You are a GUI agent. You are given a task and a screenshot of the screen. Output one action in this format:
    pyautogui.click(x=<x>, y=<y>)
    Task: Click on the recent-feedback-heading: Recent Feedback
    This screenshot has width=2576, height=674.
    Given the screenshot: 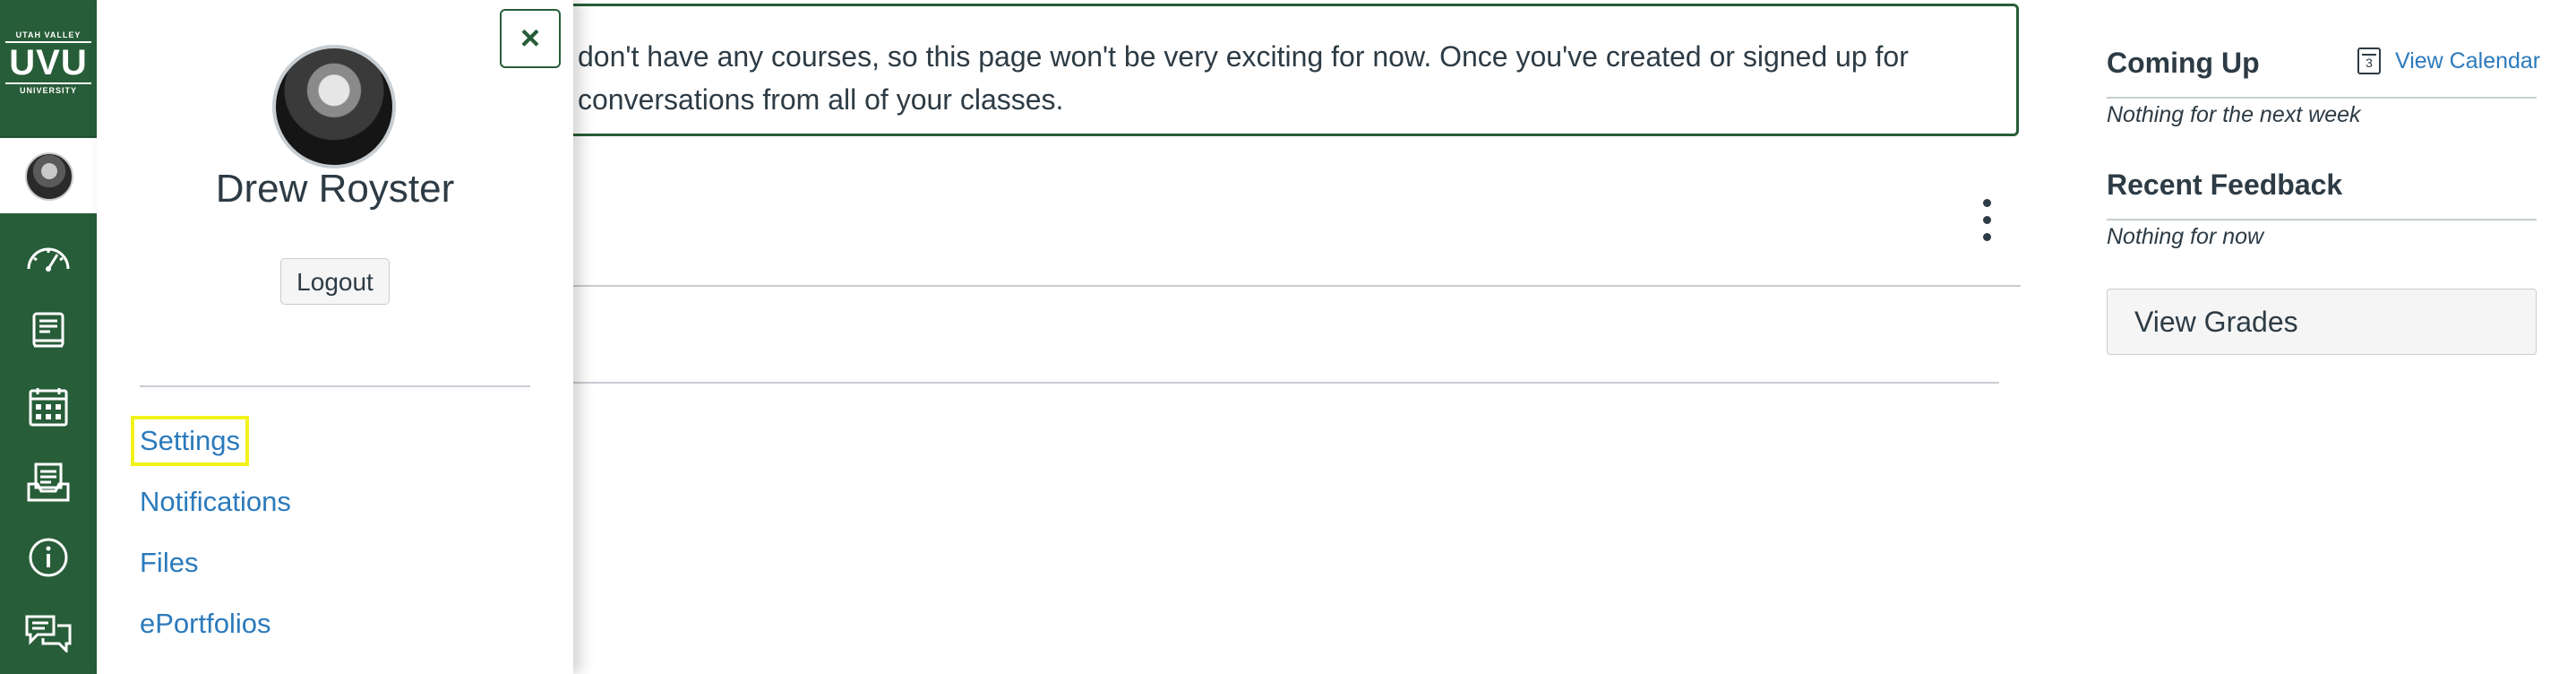 What is the action you would take?
    pyautogui.click(x=2225, y=185)
    